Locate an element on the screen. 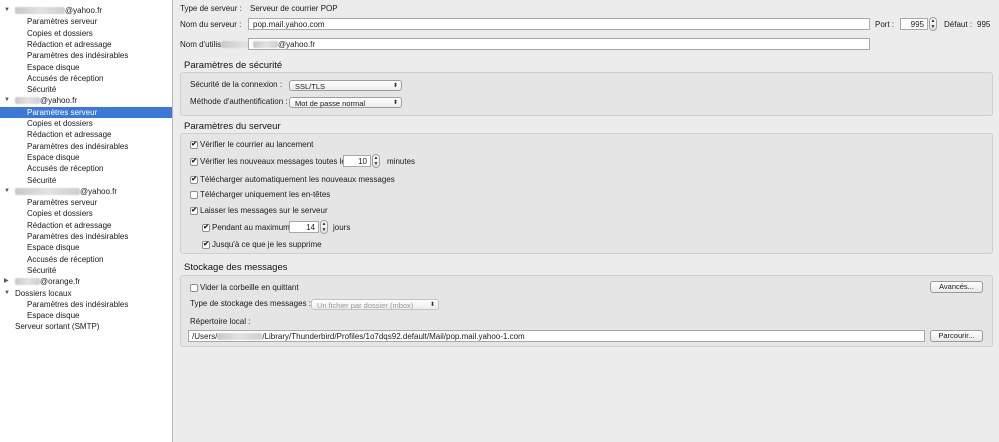 The image size is (999, 442). max-days-label: Pendant au maximum is located at coordinates (251, 227).